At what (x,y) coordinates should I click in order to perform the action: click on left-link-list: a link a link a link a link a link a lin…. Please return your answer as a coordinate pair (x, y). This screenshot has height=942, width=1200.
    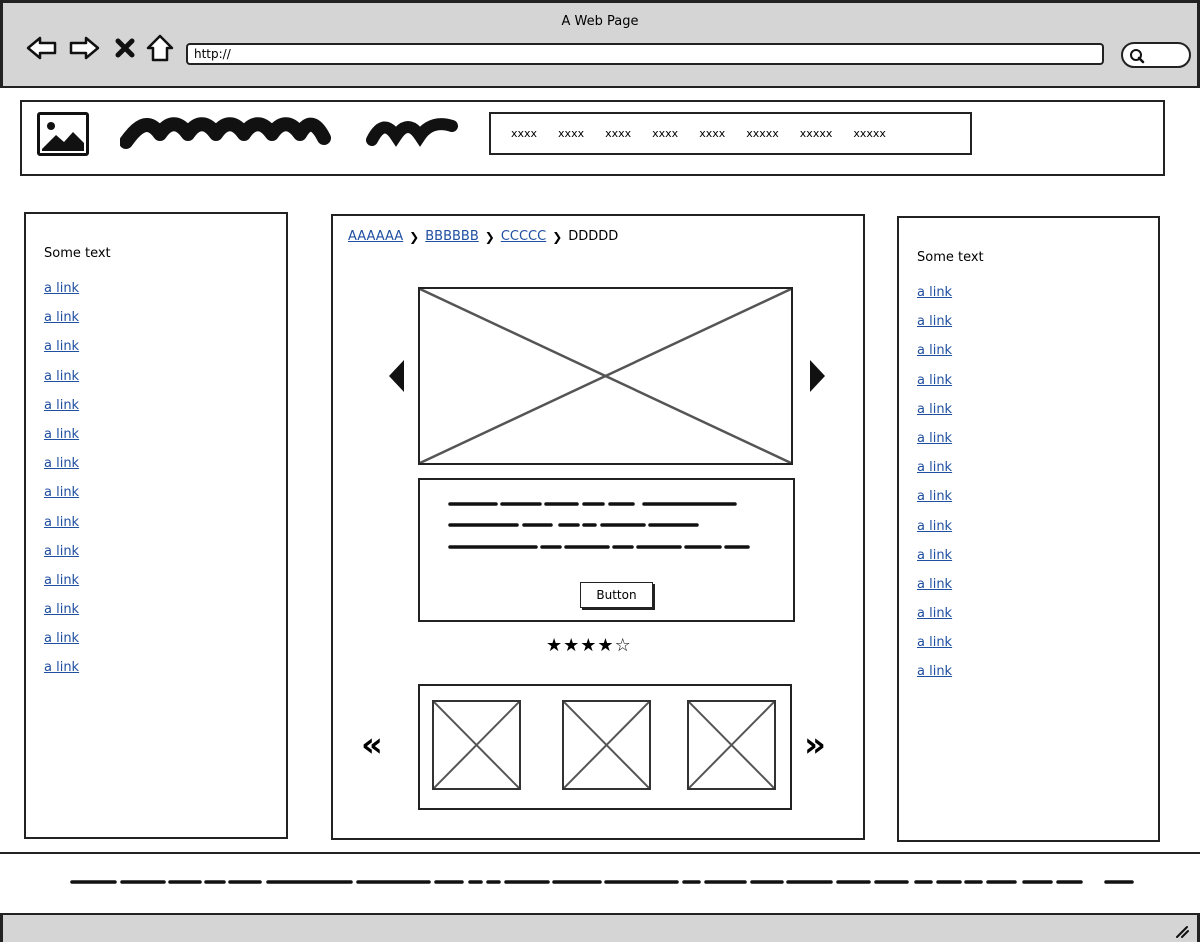
    Looking at the image, I should click on (61, 485).